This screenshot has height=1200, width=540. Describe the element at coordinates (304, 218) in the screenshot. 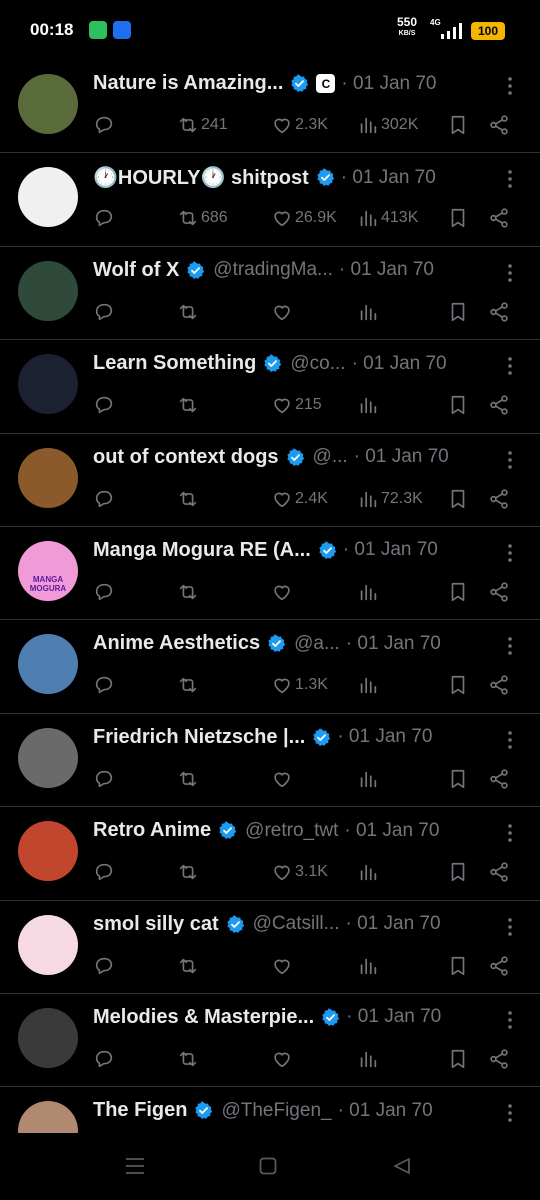

I see `like-button: 26.9K` at that location.